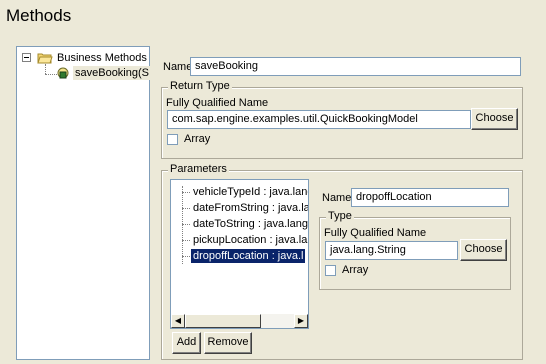 The width and height of the screenshot is (546, 364). What do you see at coordinates (301, 321) in the screenshot?
I see `scroll-right-icon: ▶` at bounding box center [301, 321].